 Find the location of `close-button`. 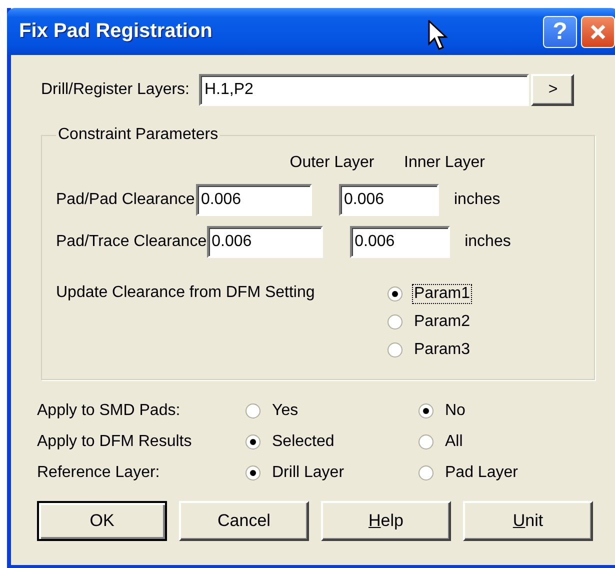

close-button is located at coordinates (598, 32).